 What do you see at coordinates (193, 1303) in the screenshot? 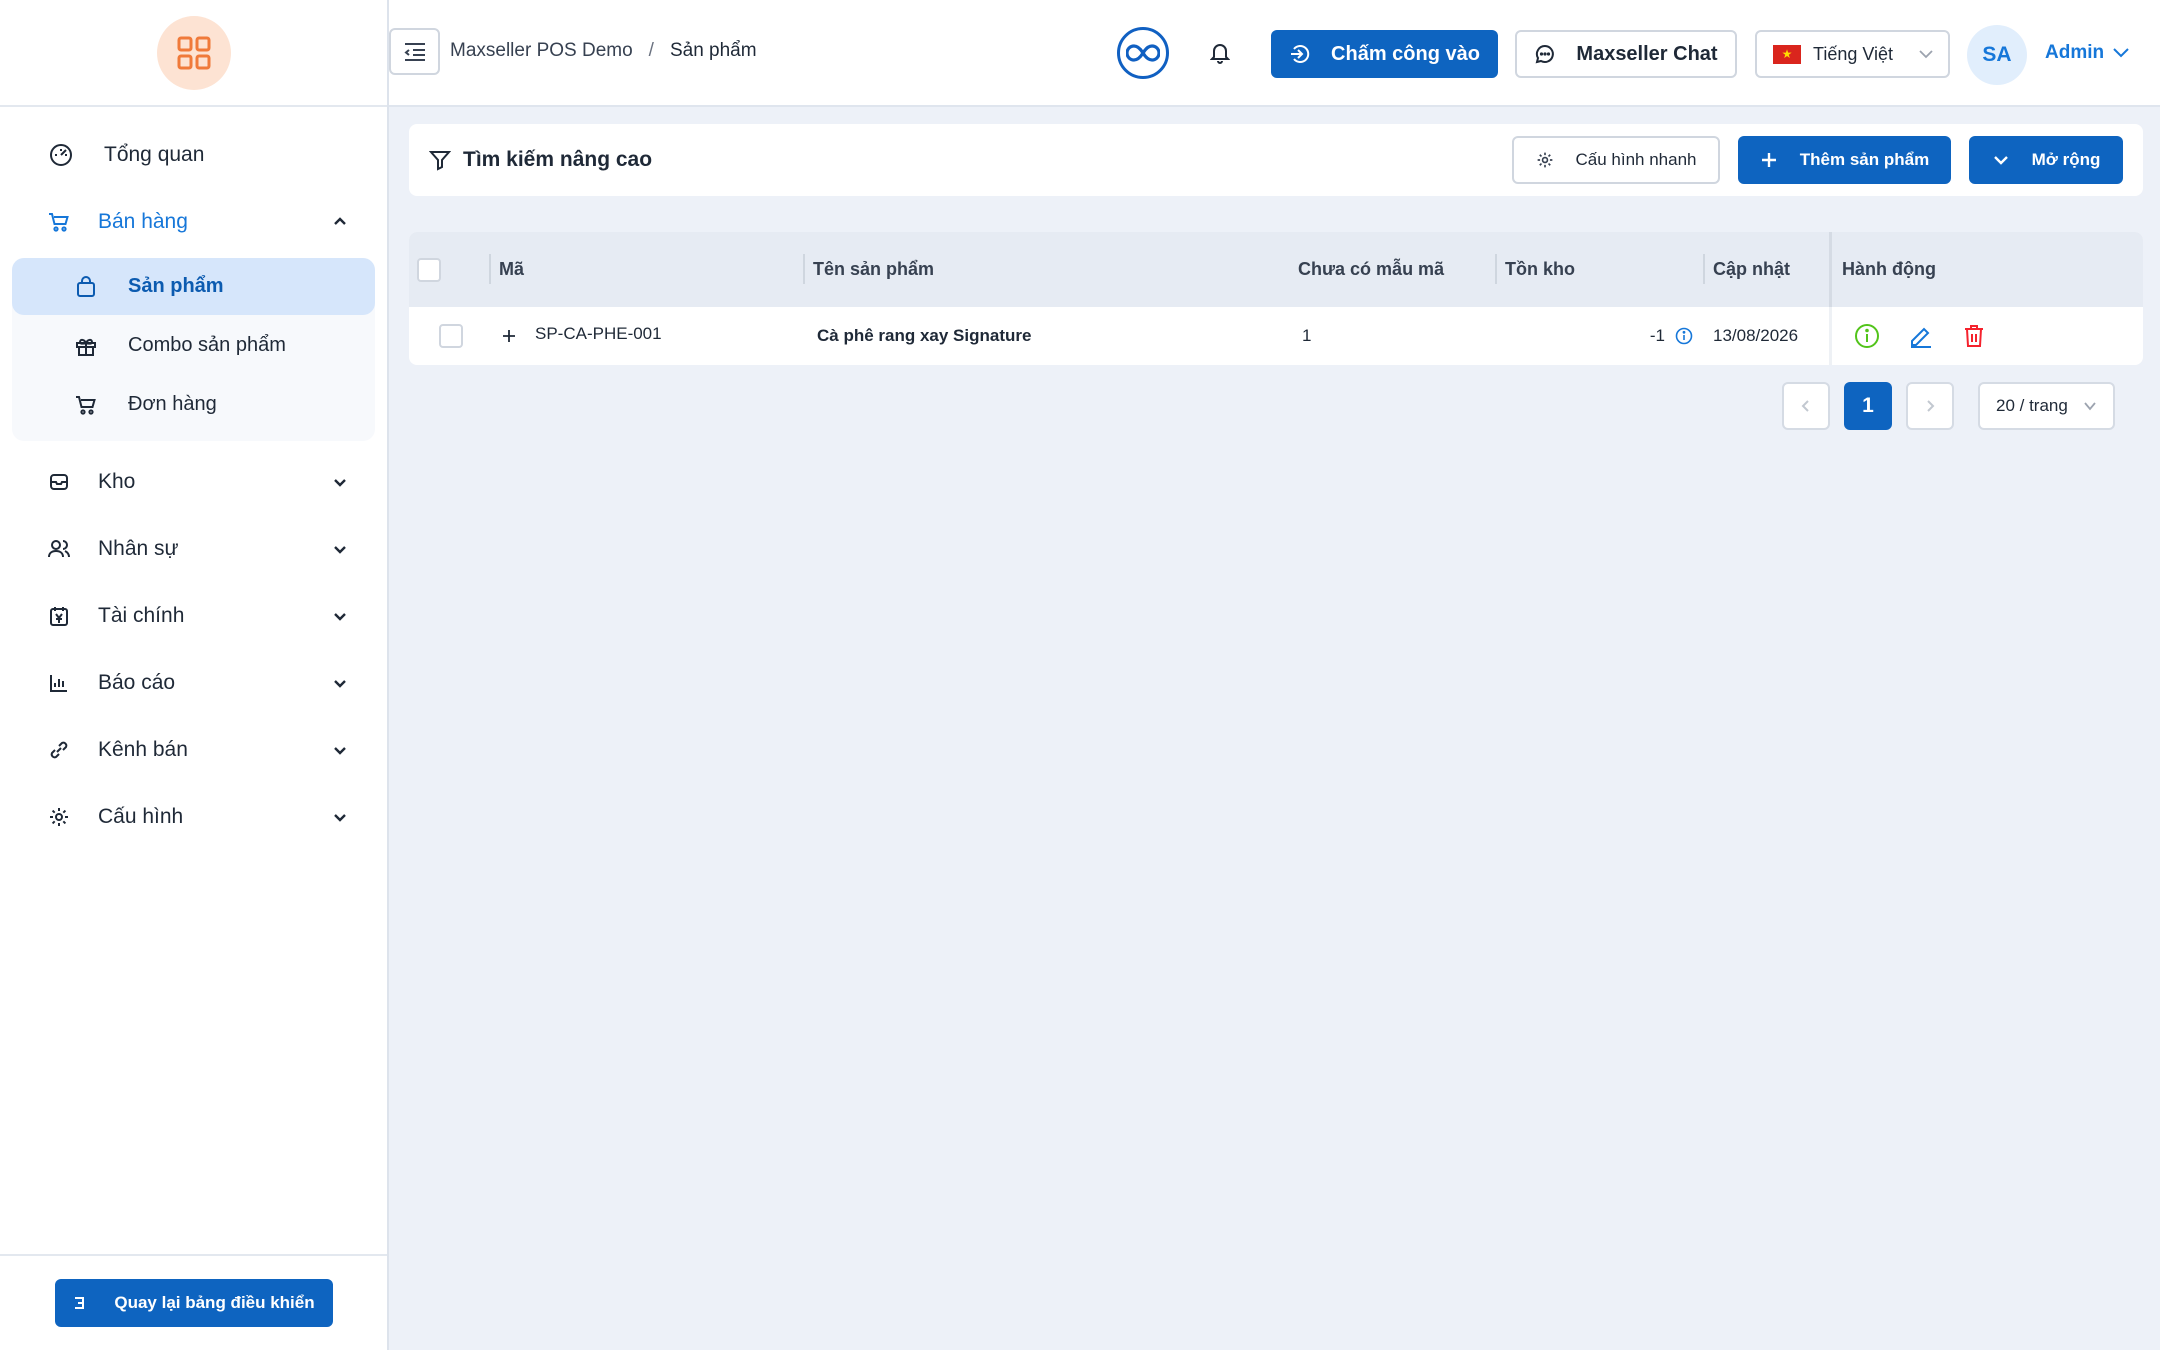
I see `back-to-dashboard-button: Quay lại bảng điều khiển` at bounding box center [193, 1303].